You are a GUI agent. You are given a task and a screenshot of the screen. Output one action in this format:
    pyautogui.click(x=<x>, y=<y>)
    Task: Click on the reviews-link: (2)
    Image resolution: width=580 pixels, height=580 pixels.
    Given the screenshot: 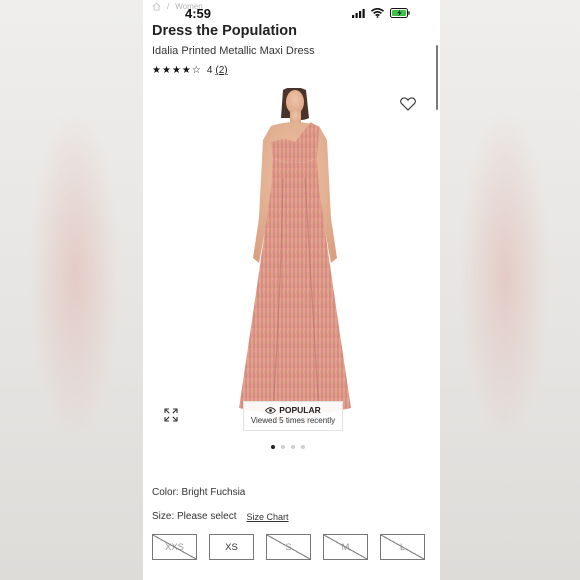 What is the action you would take?
    pyautogui.click(x=221, y=70)
    